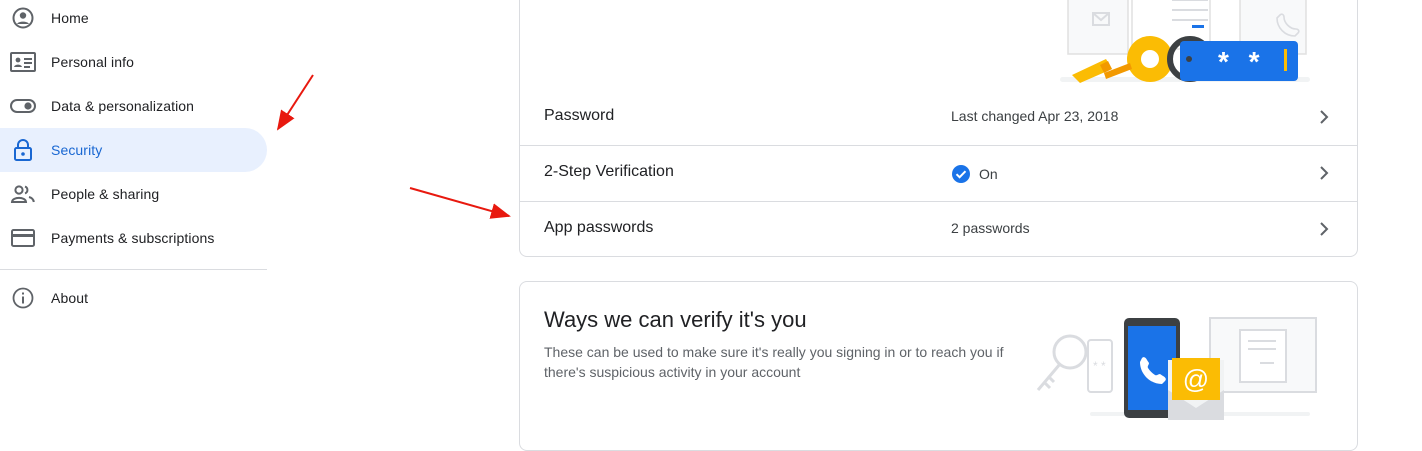  What do you see at coordinates (938, 117) in the screenshot?
I see `password-row: Password Last changed Apr 23, 2018` at bounding box center [938, 117].